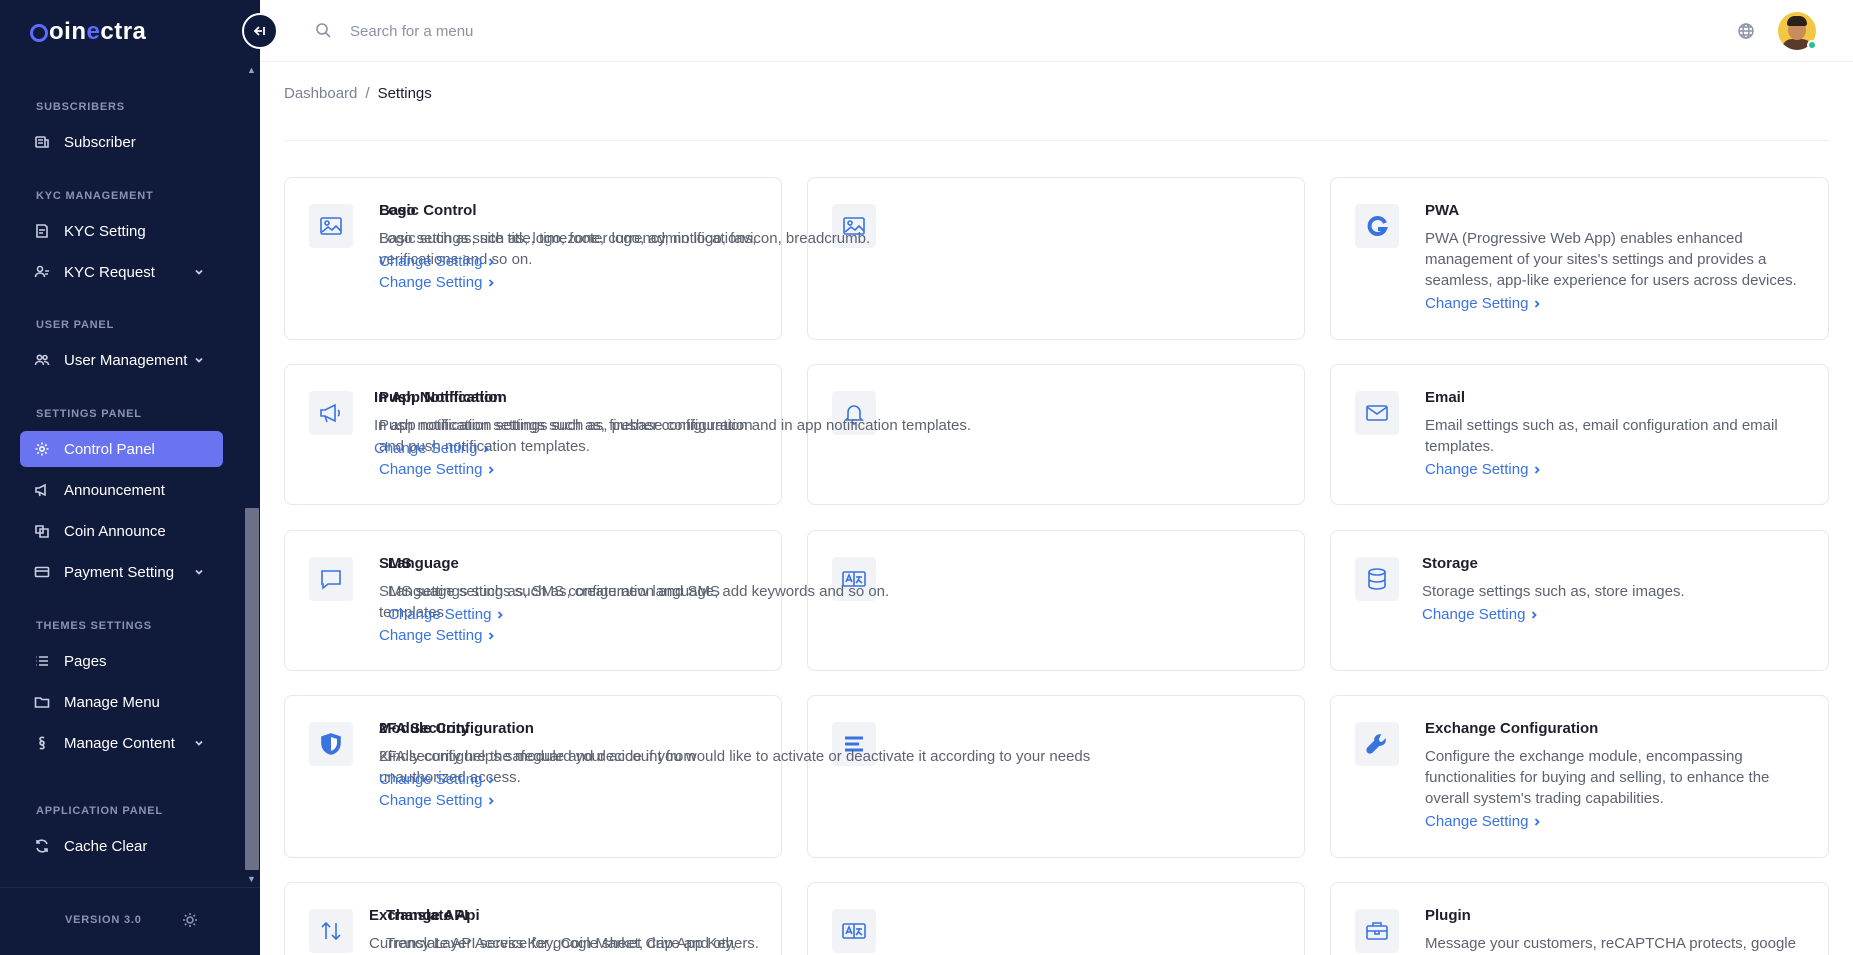 The image size is (1853, 955). Describe the element at coordinates (251, 474) in the screenshot. I see `sidebar-scrollbar: ▲ ▼` at that location.